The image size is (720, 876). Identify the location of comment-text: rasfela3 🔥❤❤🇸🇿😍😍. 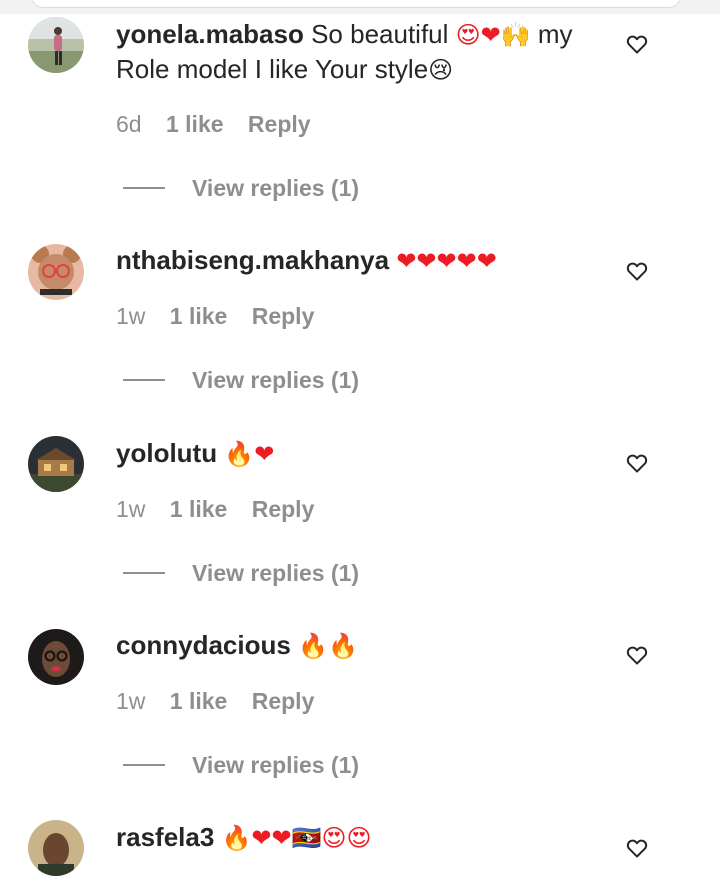
(366, 837).